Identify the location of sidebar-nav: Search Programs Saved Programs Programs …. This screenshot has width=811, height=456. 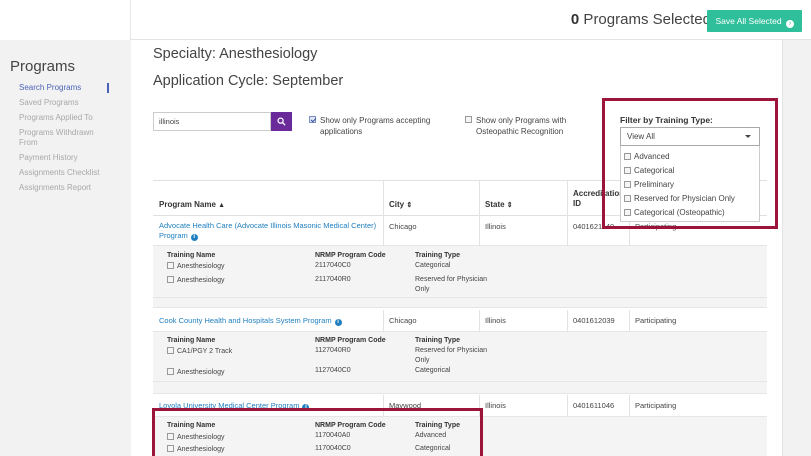
(64, 140).